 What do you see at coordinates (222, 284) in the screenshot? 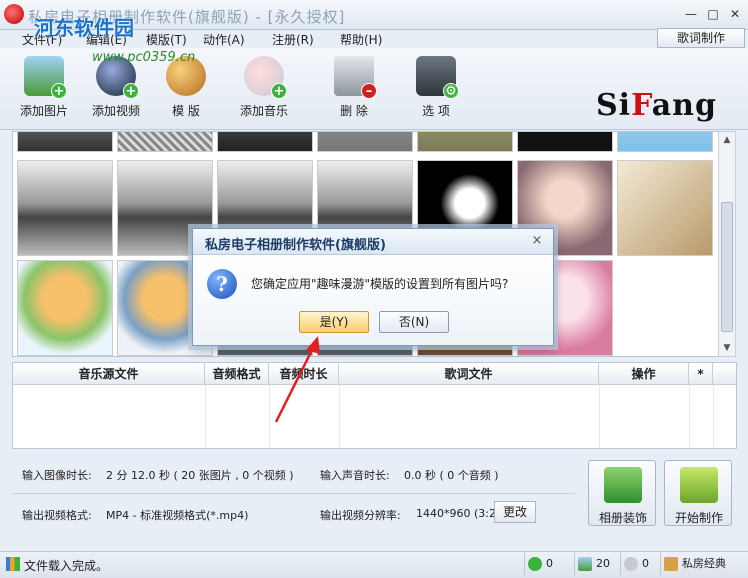
I see `question-icon: ?` at bounding box center [222, 284].